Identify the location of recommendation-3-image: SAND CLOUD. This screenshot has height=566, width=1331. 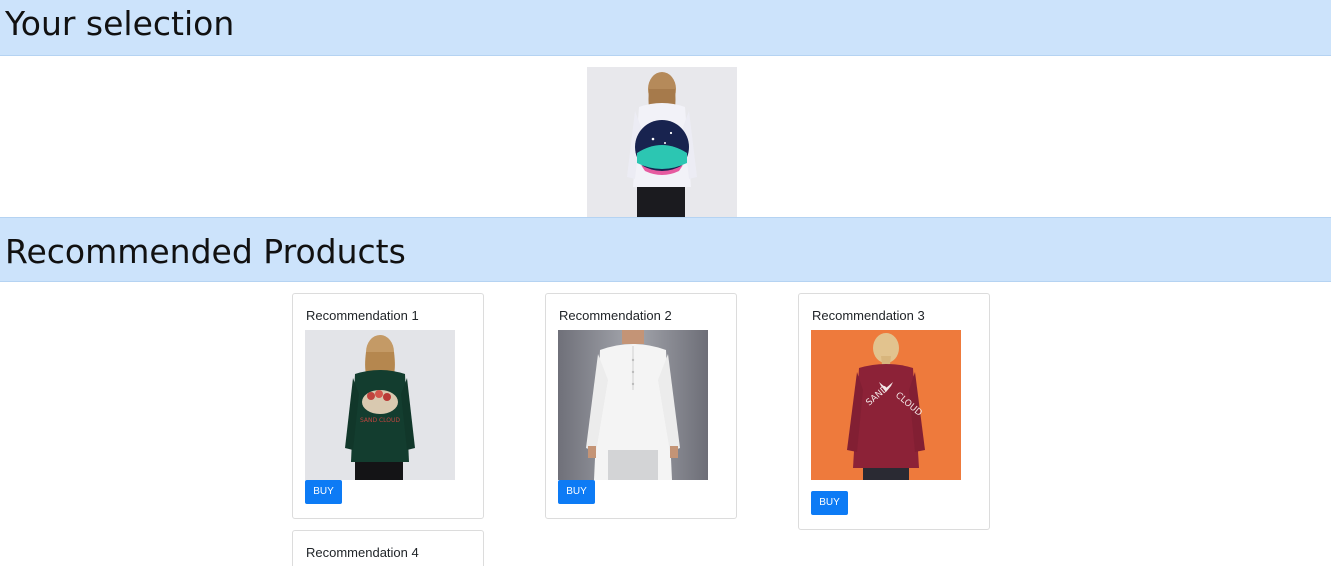
(886, 405).